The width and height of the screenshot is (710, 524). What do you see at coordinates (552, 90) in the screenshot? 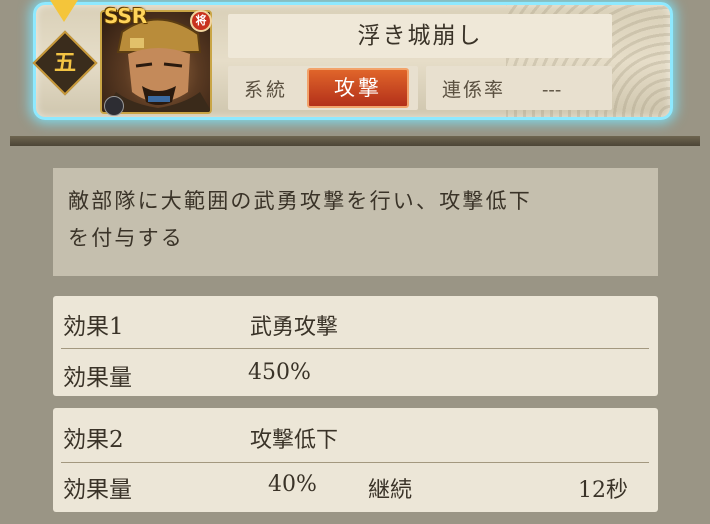
I see `link-rate-value: ---` at bounding box center [552, 90].